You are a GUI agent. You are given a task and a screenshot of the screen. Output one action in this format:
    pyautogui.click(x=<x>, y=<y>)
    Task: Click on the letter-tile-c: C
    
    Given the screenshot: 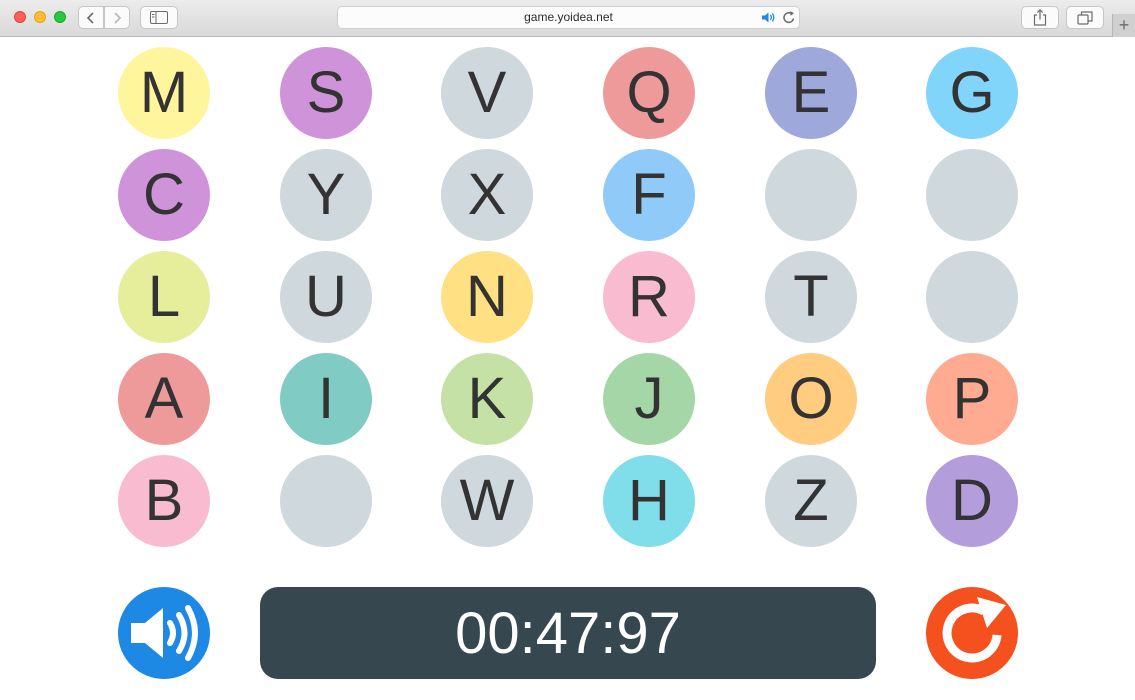 What is the action you would take?
    pyautogui.click(x=164, y=195)
    